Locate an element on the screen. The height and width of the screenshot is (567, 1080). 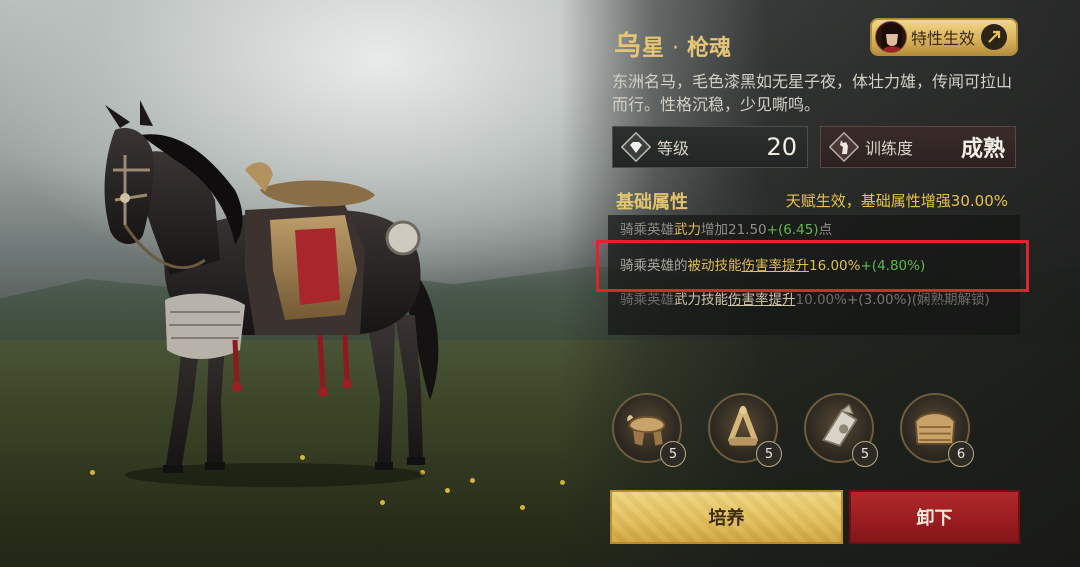
level-stat: 等级 20 is located at coordinates (710, 147).